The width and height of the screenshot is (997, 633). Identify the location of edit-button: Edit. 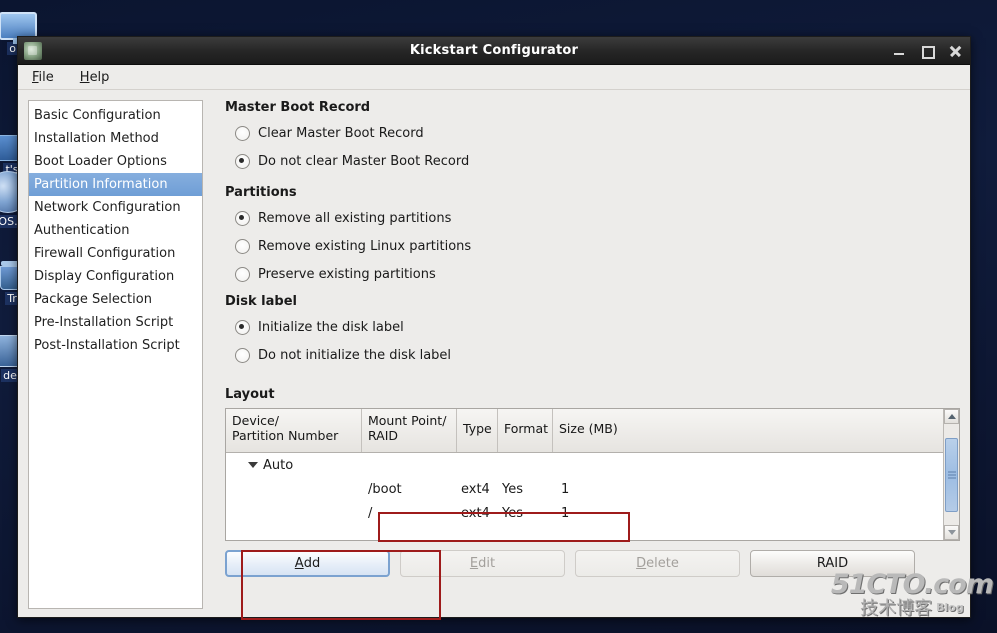
(482, 563).